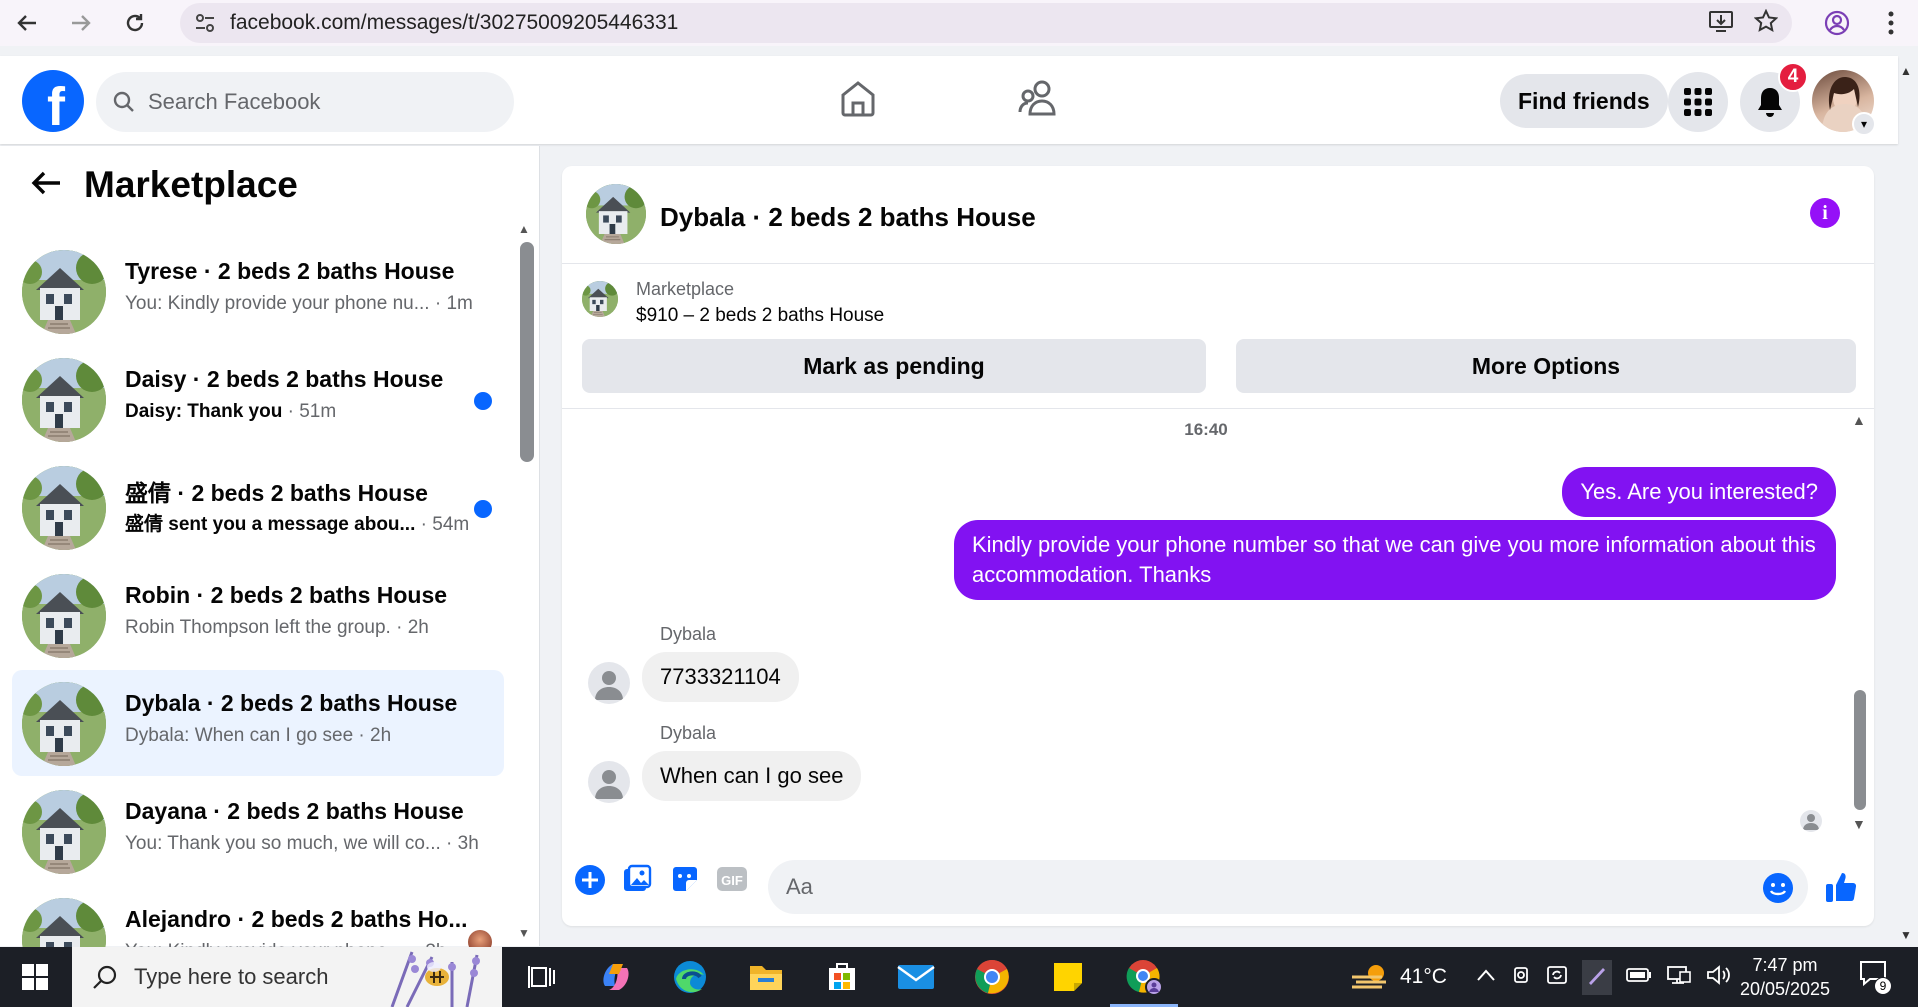 This screenshot has width=1918, height=1007. Describe the element at coordinates (685, 881) in the screenshot. I see `sticker-icon` at that location.